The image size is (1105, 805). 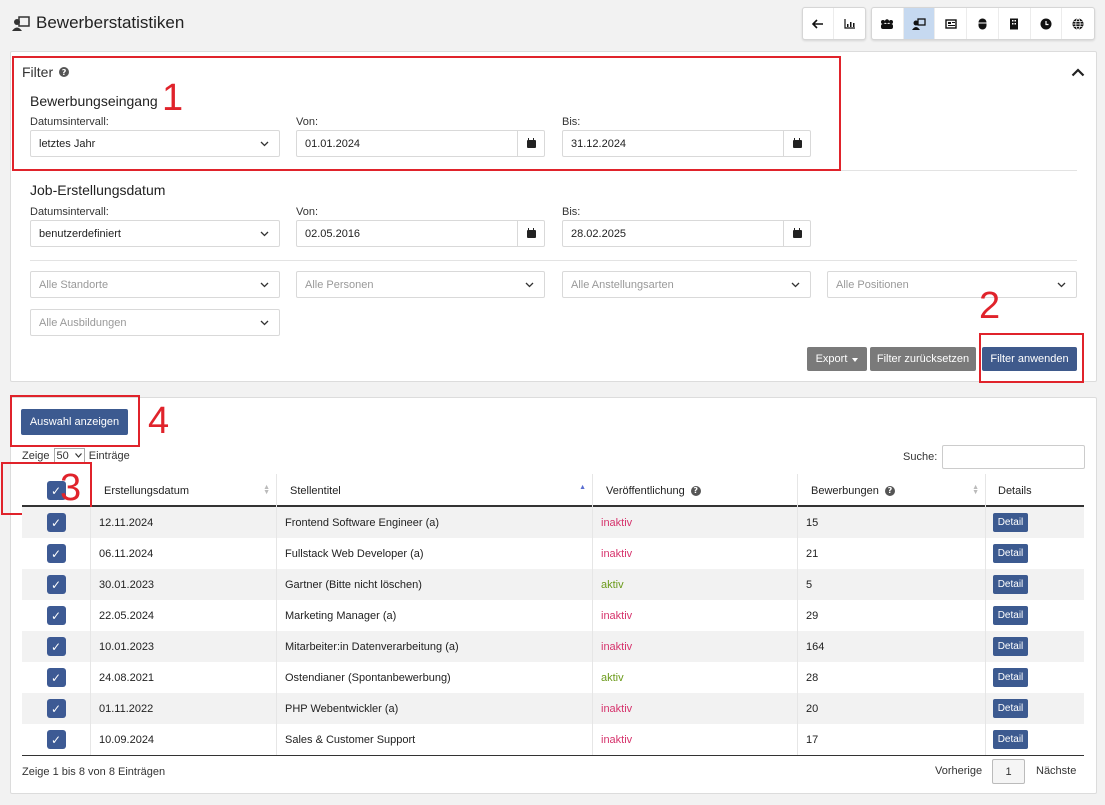 What do you see at coordinates (420, 284) in the screenshot?
I see `persons-select: Alle Personen` at bounding box center [420, 284].